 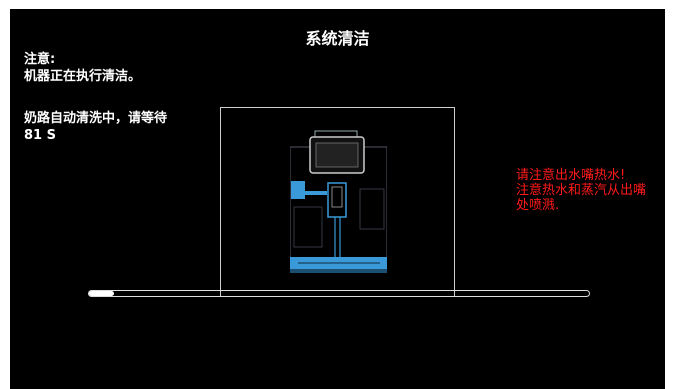 I want to click on warning-line-1: 请注意出水嘴热水!, so click(x=571, y=175).